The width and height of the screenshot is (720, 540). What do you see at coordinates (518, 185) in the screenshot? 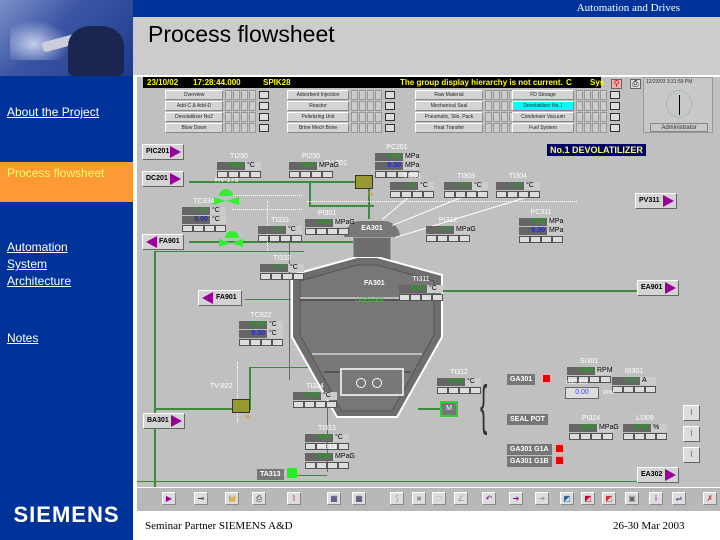
I see `faceplate-ti304: TI304 0.00 °C` at bounding box center [518, 185].